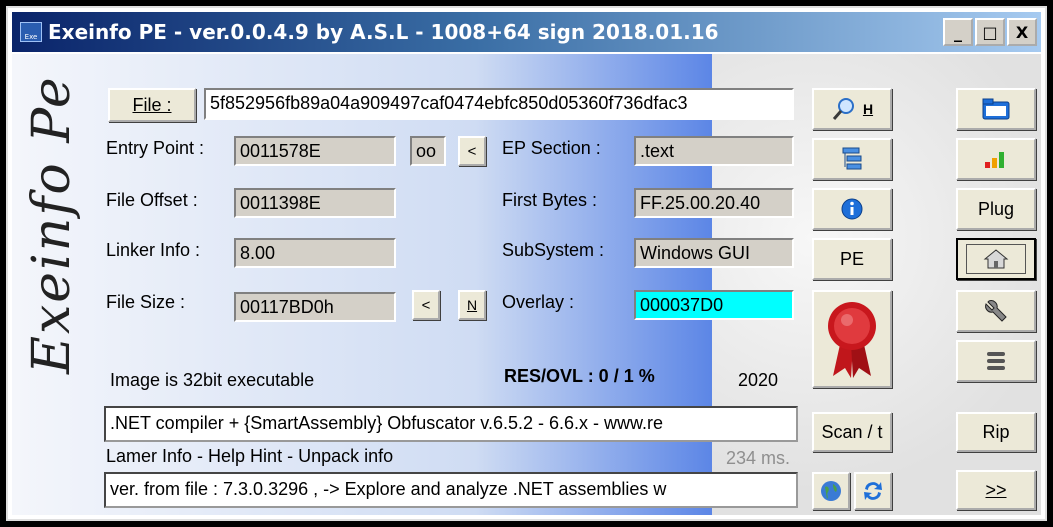 This screenshot has width=1053, height=527. Describe the element at coordinates (758, 458) in the screenshot. I see `timing-text: 234 ms.` at that location.